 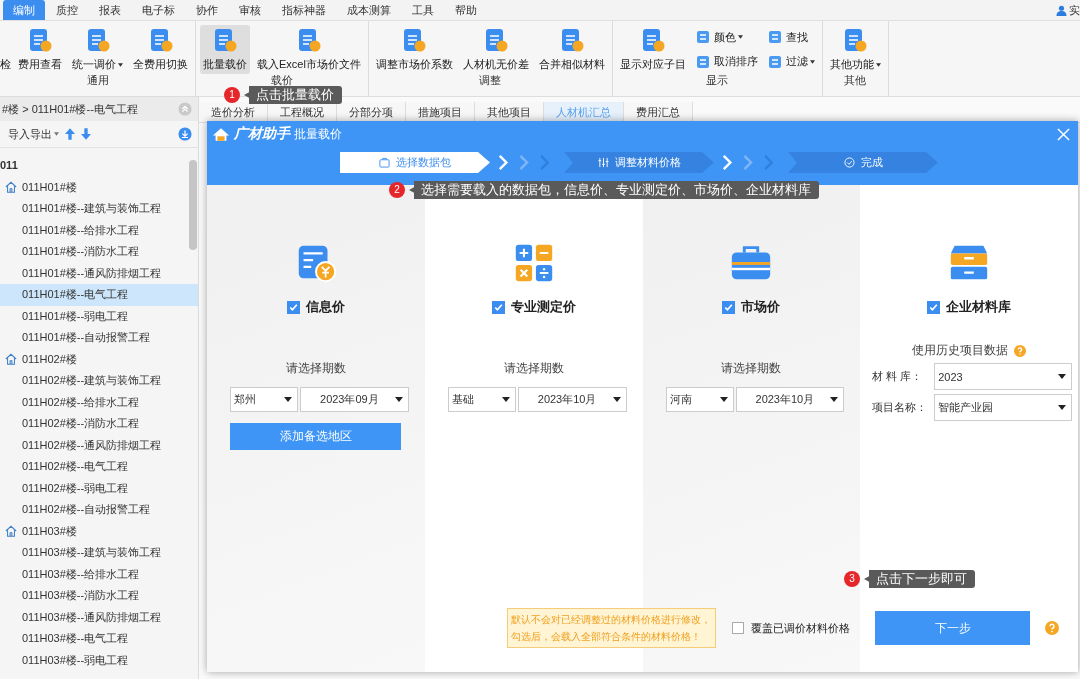 I want to click on import-export-button: 导入导出, so click(x=33, y=134).